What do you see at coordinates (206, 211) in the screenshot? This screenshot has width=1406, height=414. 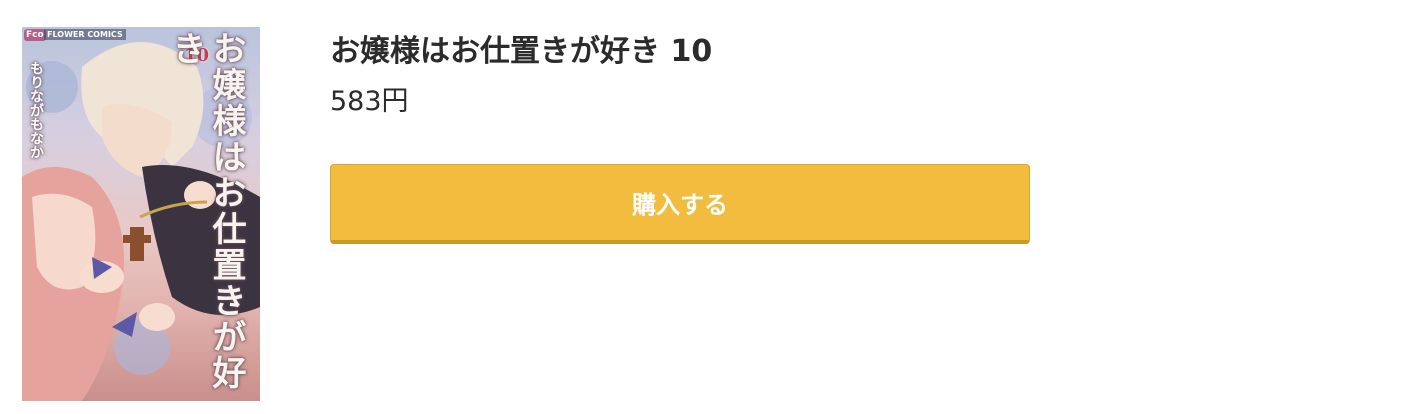 I see `cover-title: お嬢様はお仕置きが好き` at bounding box center [206, 211].